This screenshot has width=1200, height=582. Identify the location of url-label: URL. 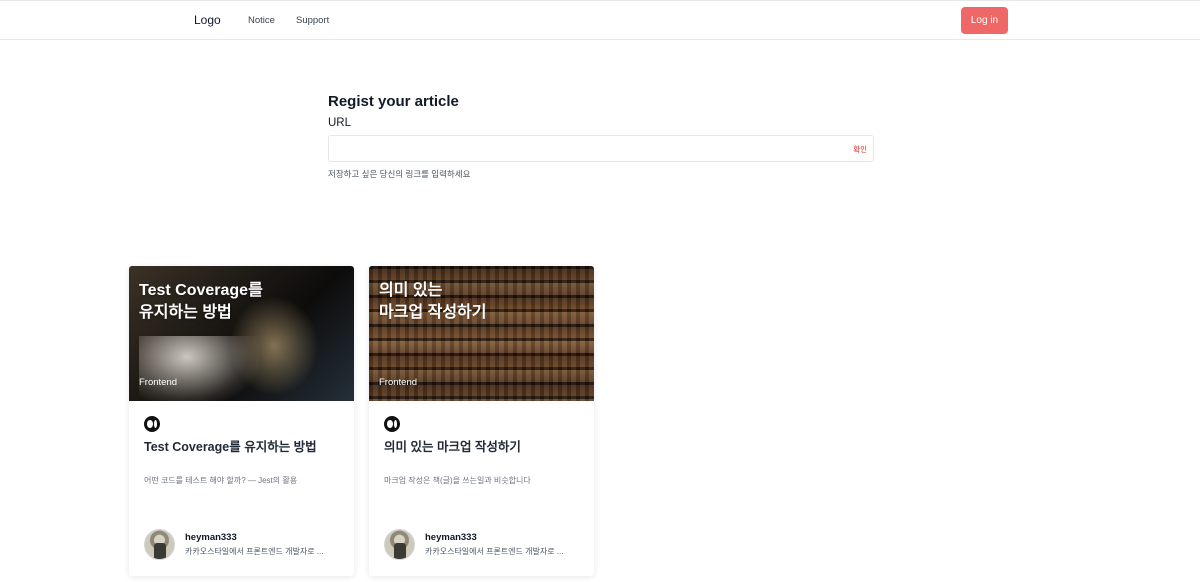
(340, 123).